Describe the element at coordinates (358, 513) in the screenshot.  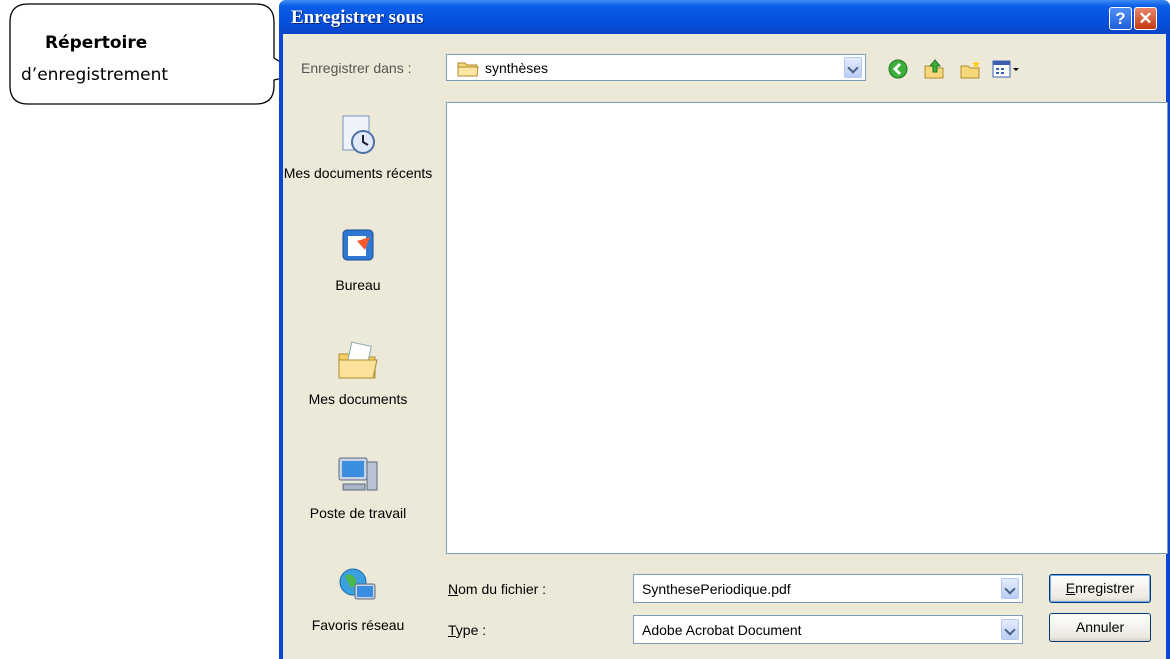
I see `place-label: Poste de travail` at that location.